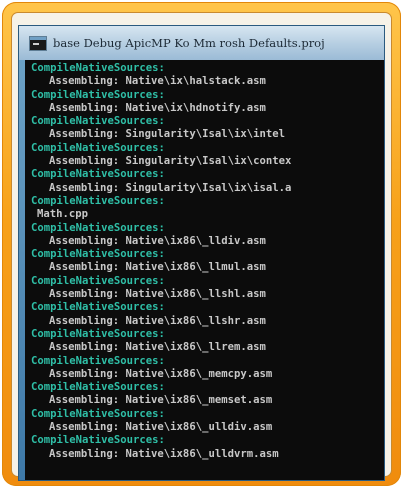 The width and height of the screenshot is (403, 488). I want to click on console-line-detail: Assembling: Native\ix86\_llmul.asm, so click(157, 267).